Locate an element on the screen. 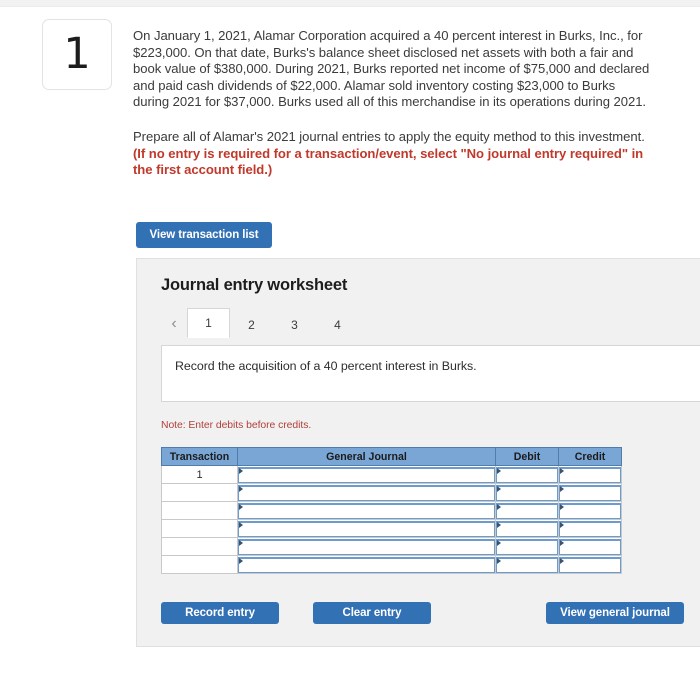  view-general-journal-button: View general journal is located at coordinates (615, 613).